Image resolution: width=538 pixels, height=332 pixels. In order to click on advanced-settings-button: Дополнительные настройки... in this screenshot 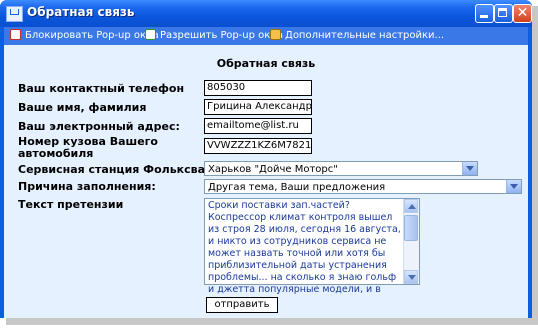, I will do `click(357, 36)`.